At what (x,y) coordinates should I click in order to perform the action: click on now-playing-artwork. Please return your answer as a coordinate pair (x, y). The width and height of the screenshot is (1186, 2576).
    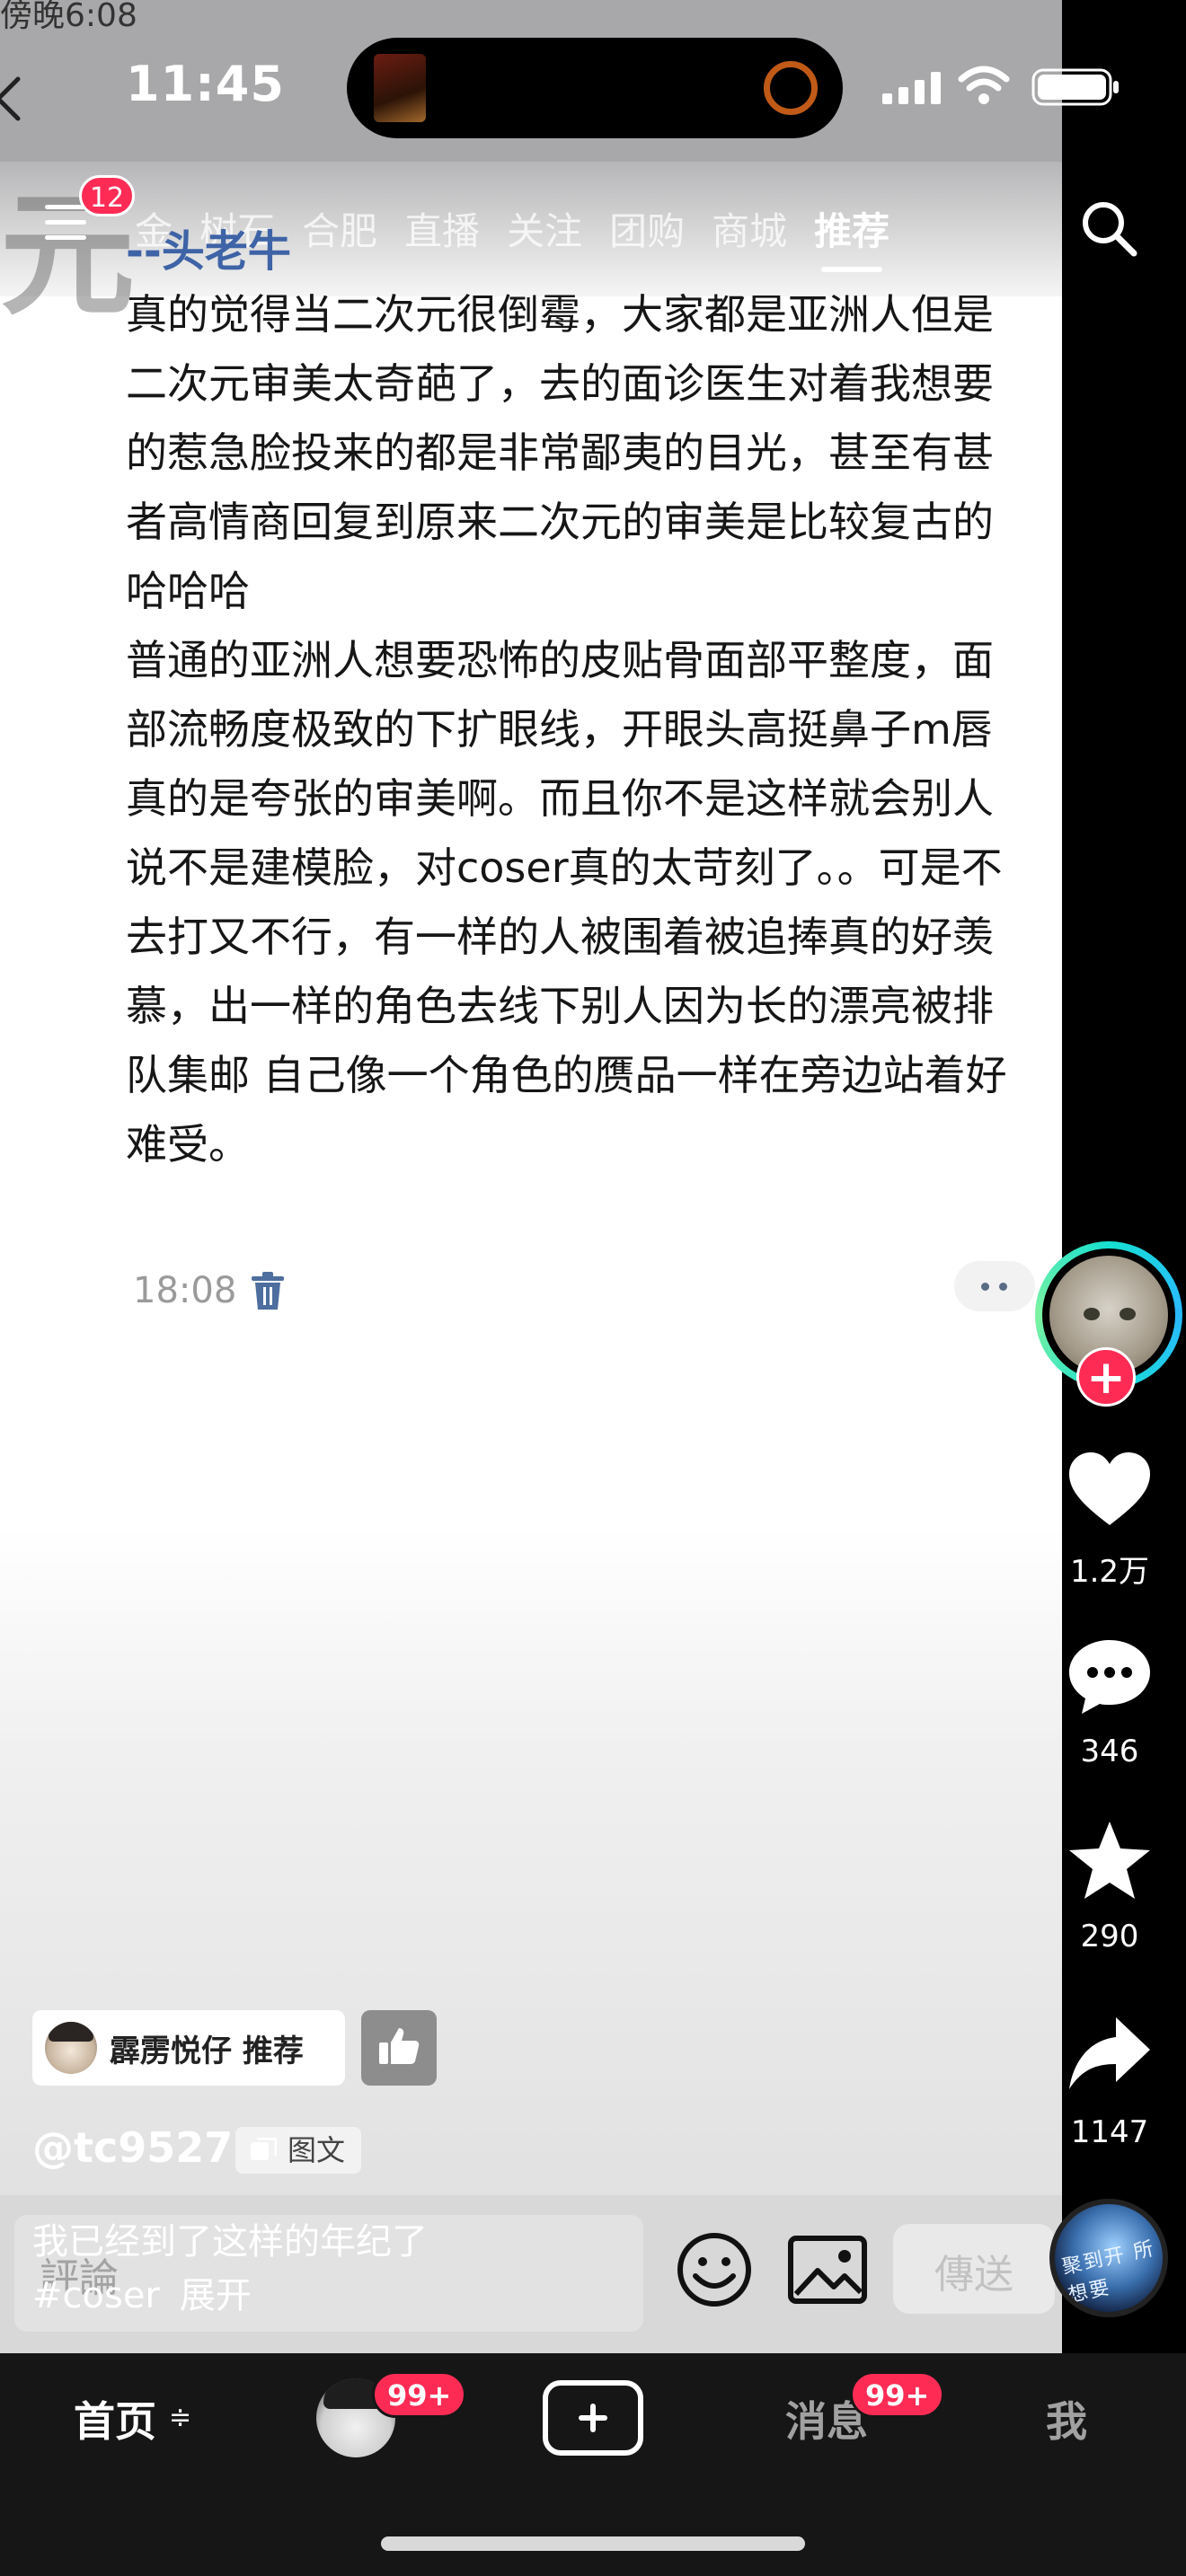
    Looking at the image, I should click on (400, 88).